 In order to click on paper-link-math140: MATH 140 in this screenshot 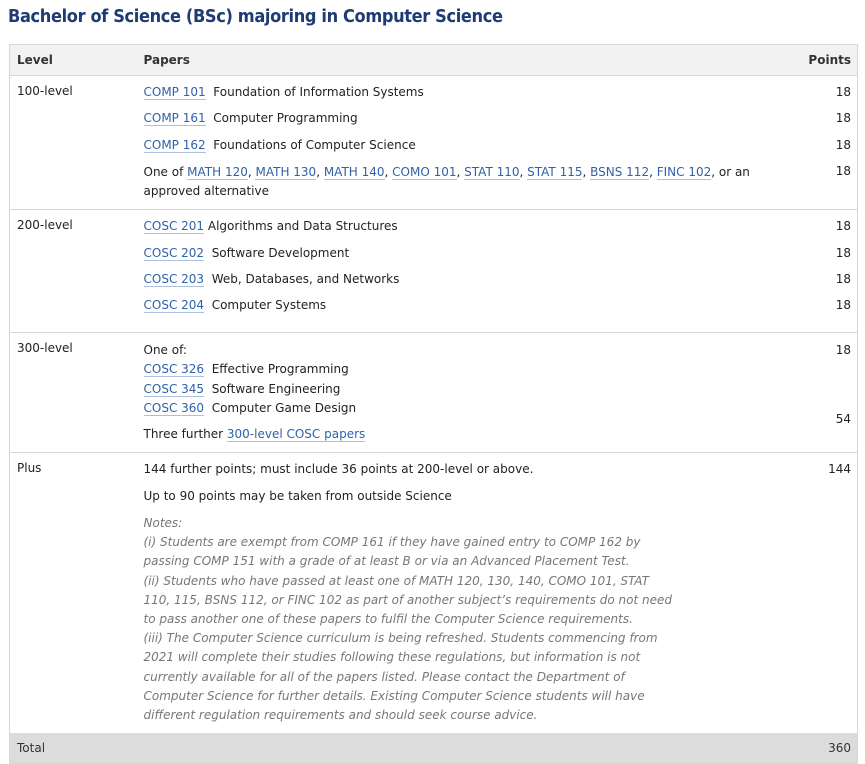, I will do `click(354, 173)`.